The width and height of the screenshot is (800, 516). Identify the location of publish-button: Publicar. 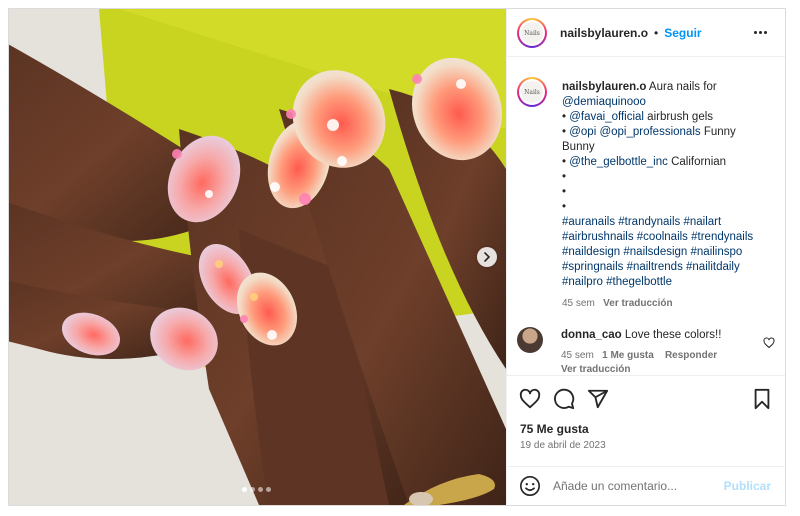
(747, 486).